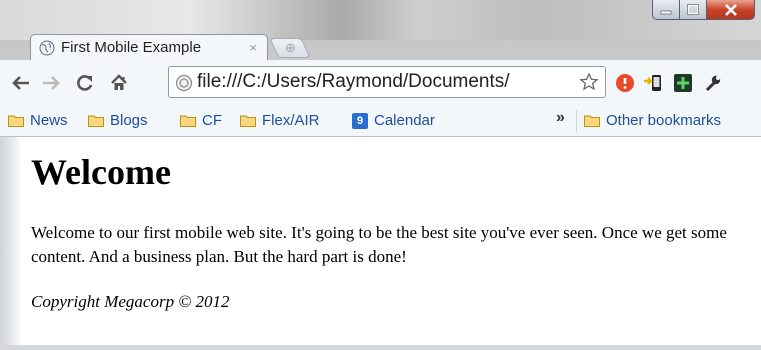 This screenshot has width=761, height=350. I want to click on mobile-phone-icon, so click(652, 83).